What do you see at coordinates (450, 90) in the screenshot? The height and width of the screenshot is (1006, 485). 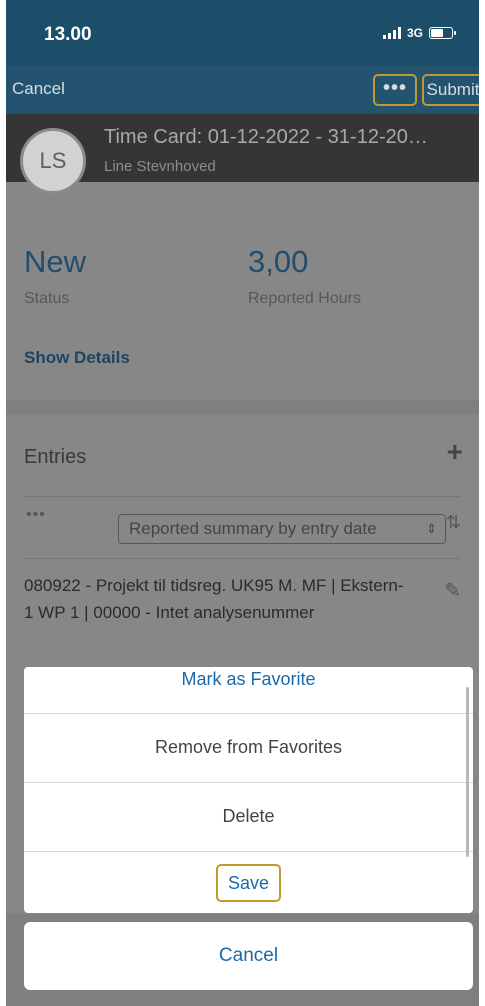 I see `submit-button: Submit` at bounding box center [450, 90].